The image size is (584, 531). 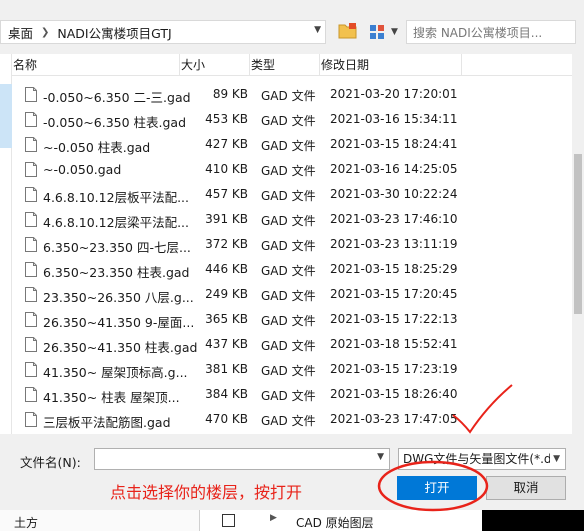 I want to click on file-modified: 2021-03-15 17:22:13, so click(x=394, y=319).